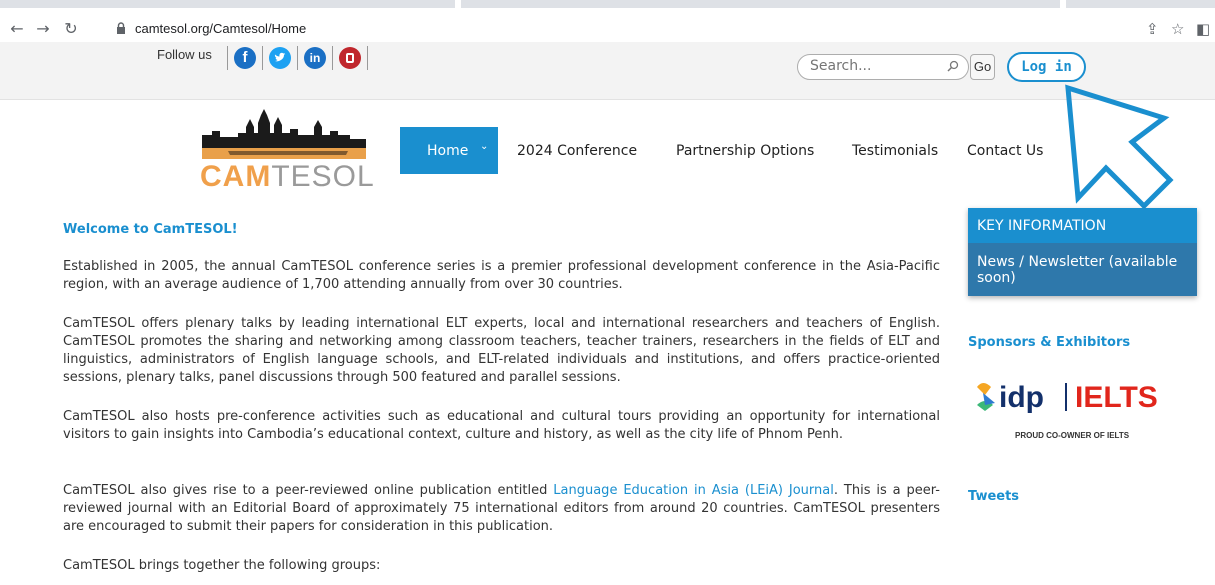  What do you see at coordinates (150, 229) in the screenshot?
I see `welcome-heading: Welcome to CamTESOL!` at bounding box center [150, 229].